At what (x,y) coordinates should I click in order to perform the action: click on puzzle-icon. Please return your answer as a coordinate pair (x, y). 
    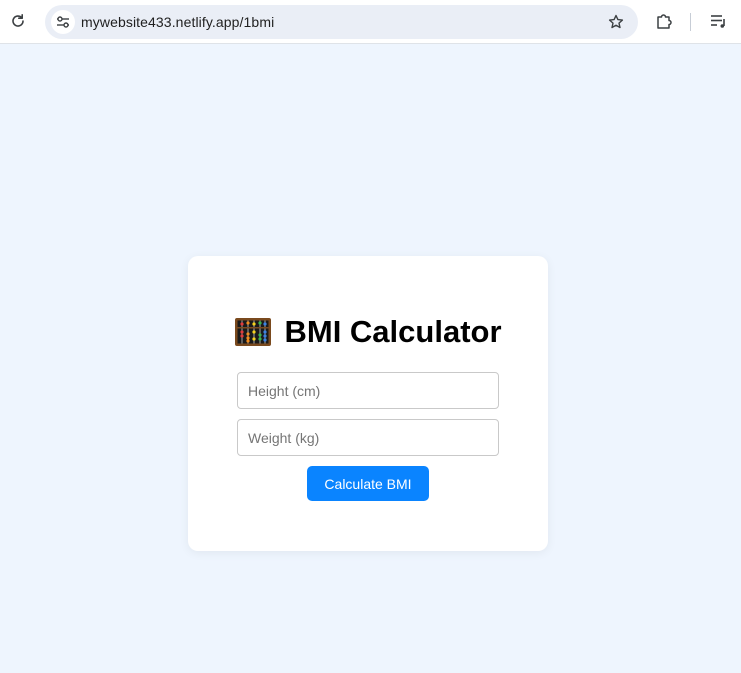
    Looking at the image, I should click on (664, 21).